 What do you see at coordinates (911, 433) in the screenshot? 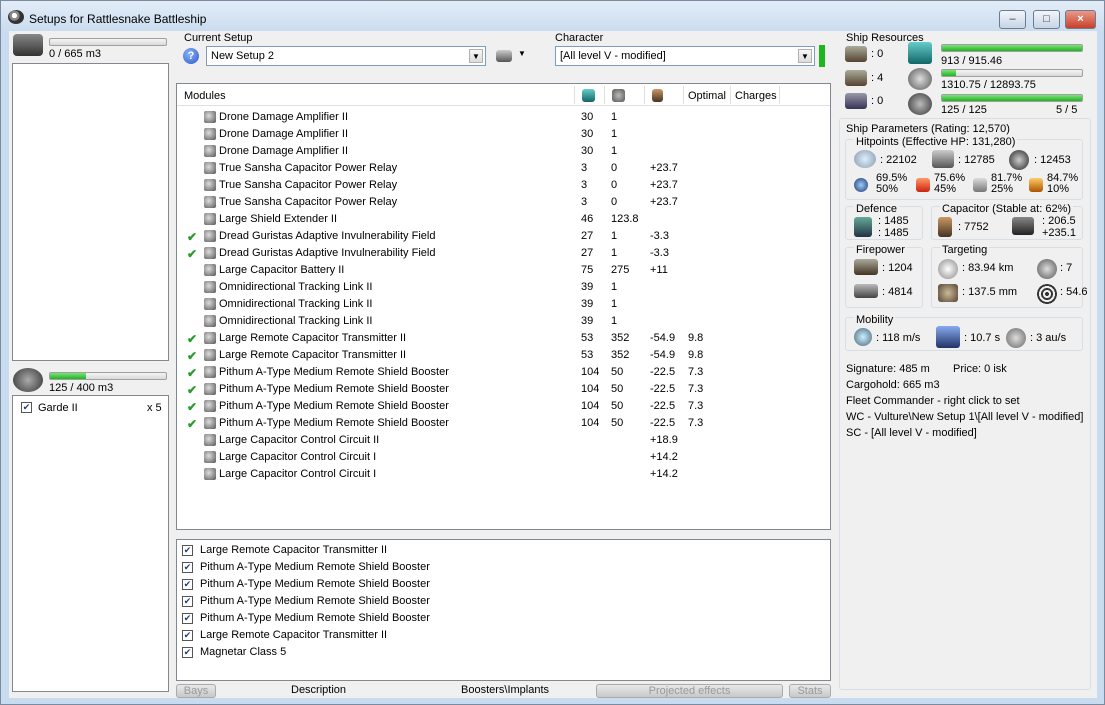
I see `squad-commander: SC - [All level V - modified]` at bounding box center [911, 433].